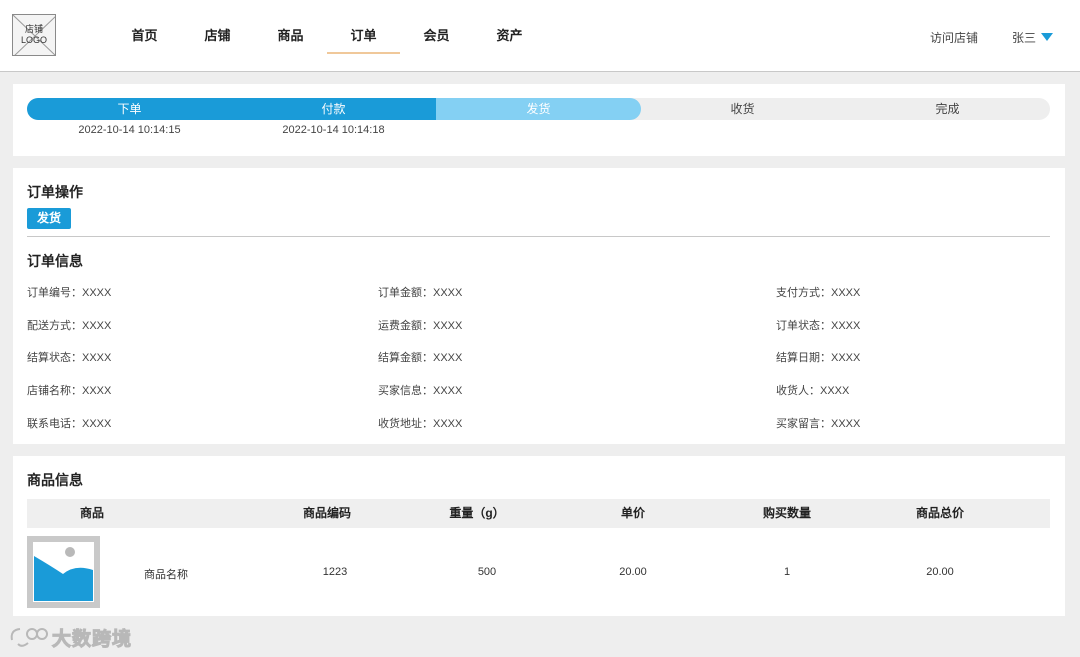  Describe the element at coordinates (538, 513) in the screenshot. I see `goods-table-header: 商品 商品编码 重量（g） 单价 购买数量 商品总价` at that location.